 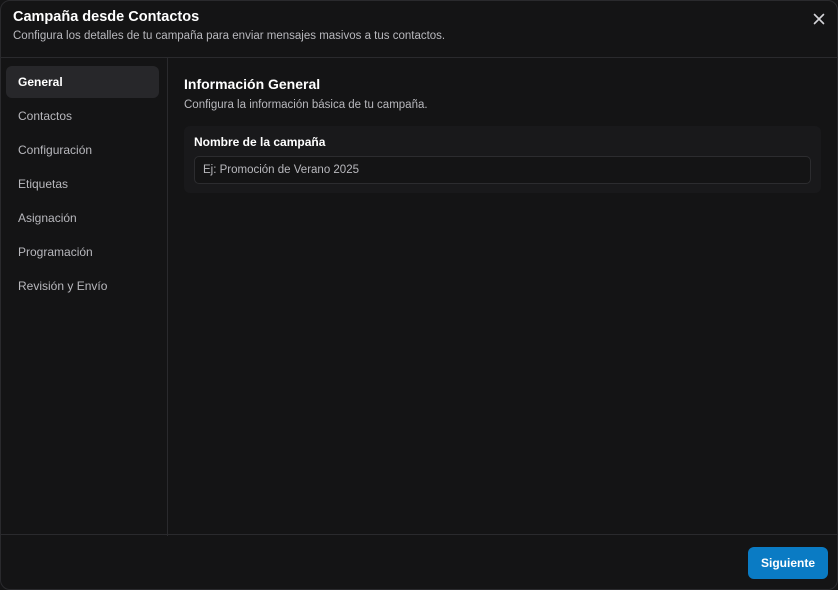 I want to click on sidebar-item-etiquetas: Etiquetas, so click(x=82, y=184).